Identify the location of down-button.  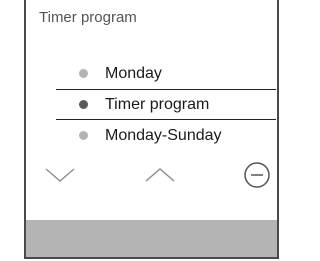
(60, 175).